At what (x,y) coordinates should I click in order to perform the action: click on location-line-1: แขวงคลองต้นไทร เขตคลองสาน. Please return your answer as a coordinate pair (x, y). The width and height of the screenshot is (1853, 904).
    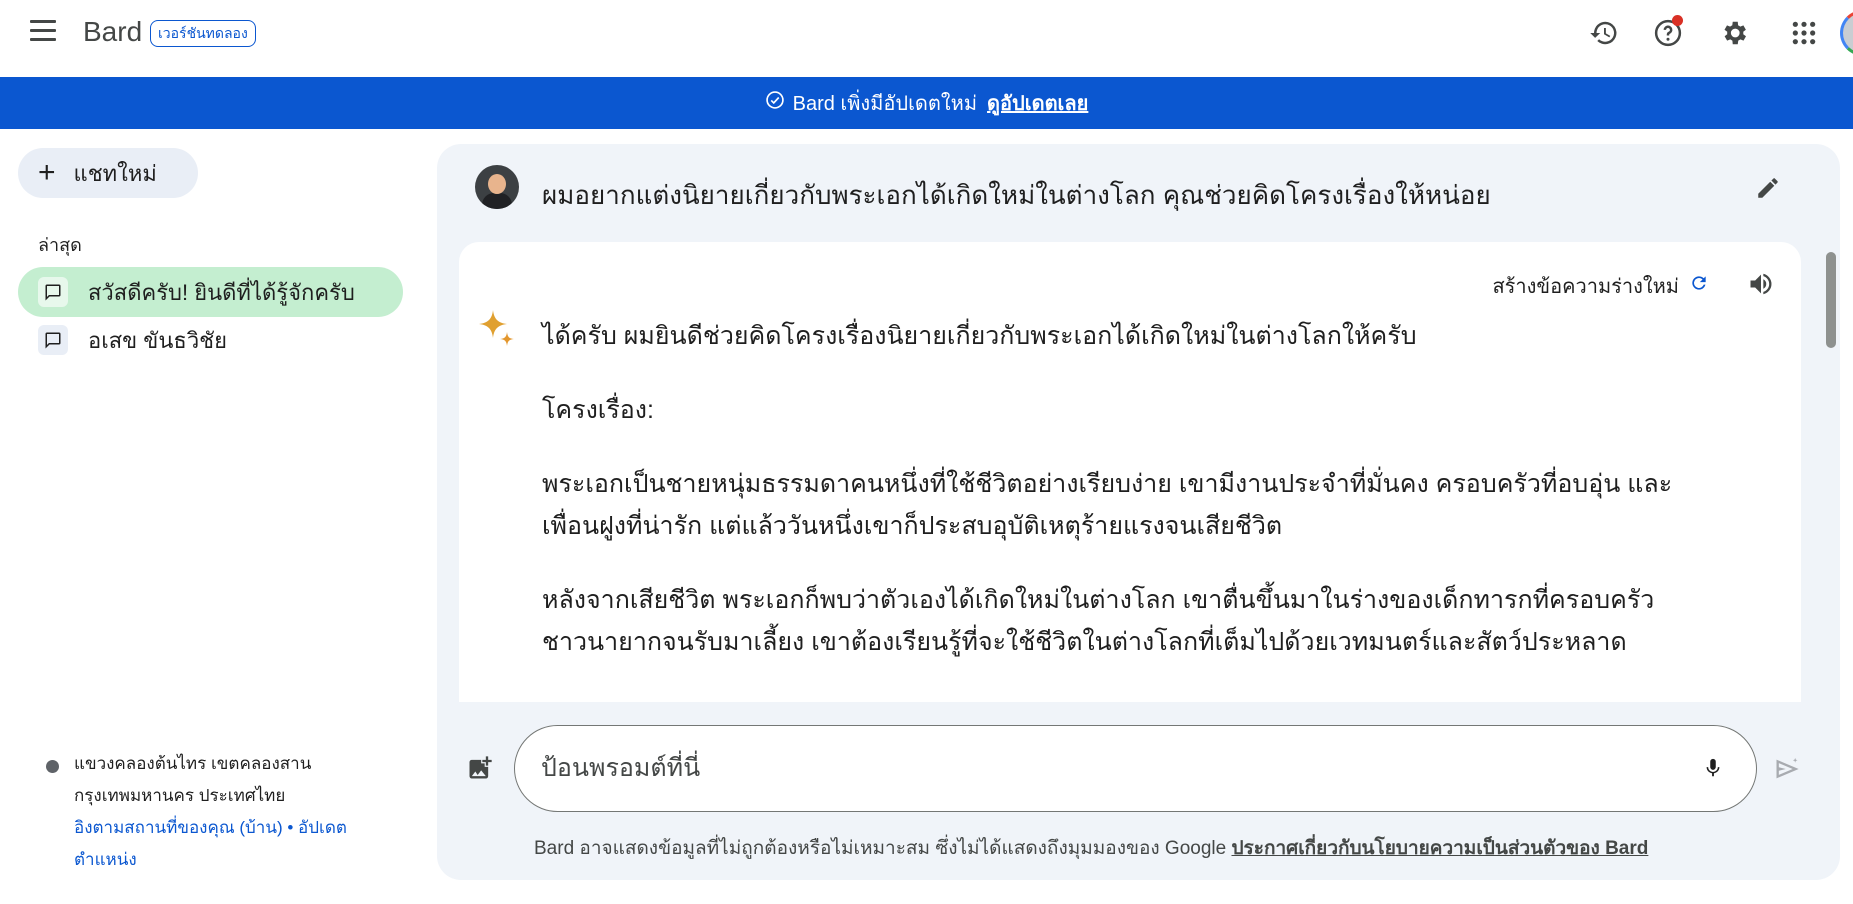
    Looking at the image, I should click on (193, 763).